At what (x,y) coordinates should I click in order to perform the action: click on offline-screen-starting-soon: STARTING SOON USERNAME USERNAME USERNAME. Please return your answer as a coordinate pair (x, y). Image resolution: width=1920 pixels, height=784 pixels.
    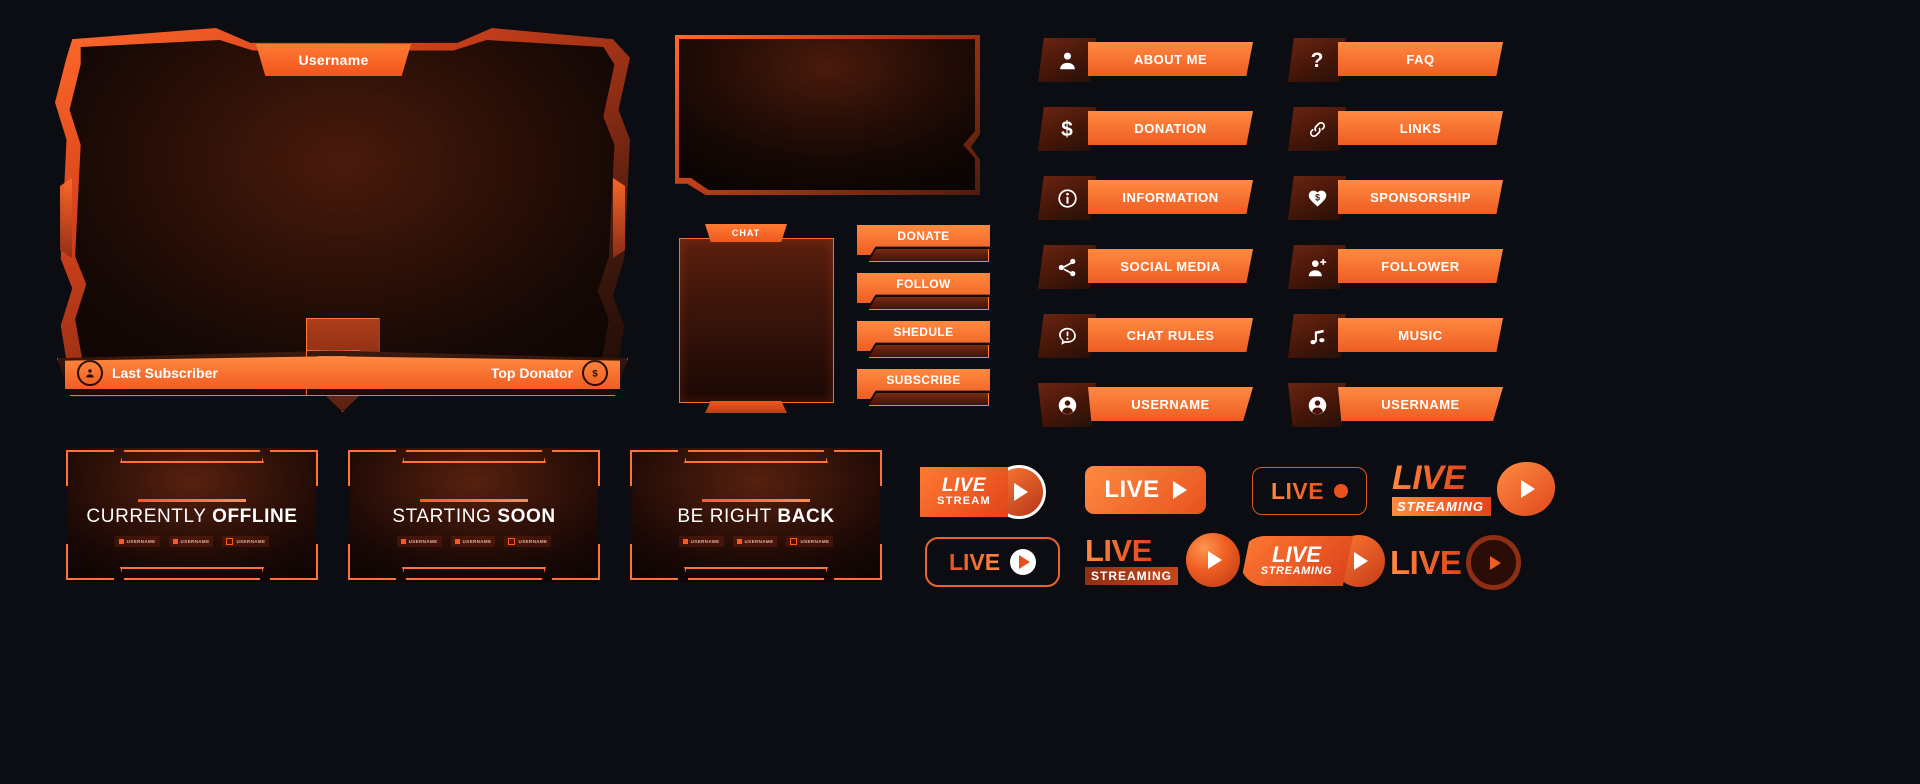
    Looking at the image, I should click on (474, 515).